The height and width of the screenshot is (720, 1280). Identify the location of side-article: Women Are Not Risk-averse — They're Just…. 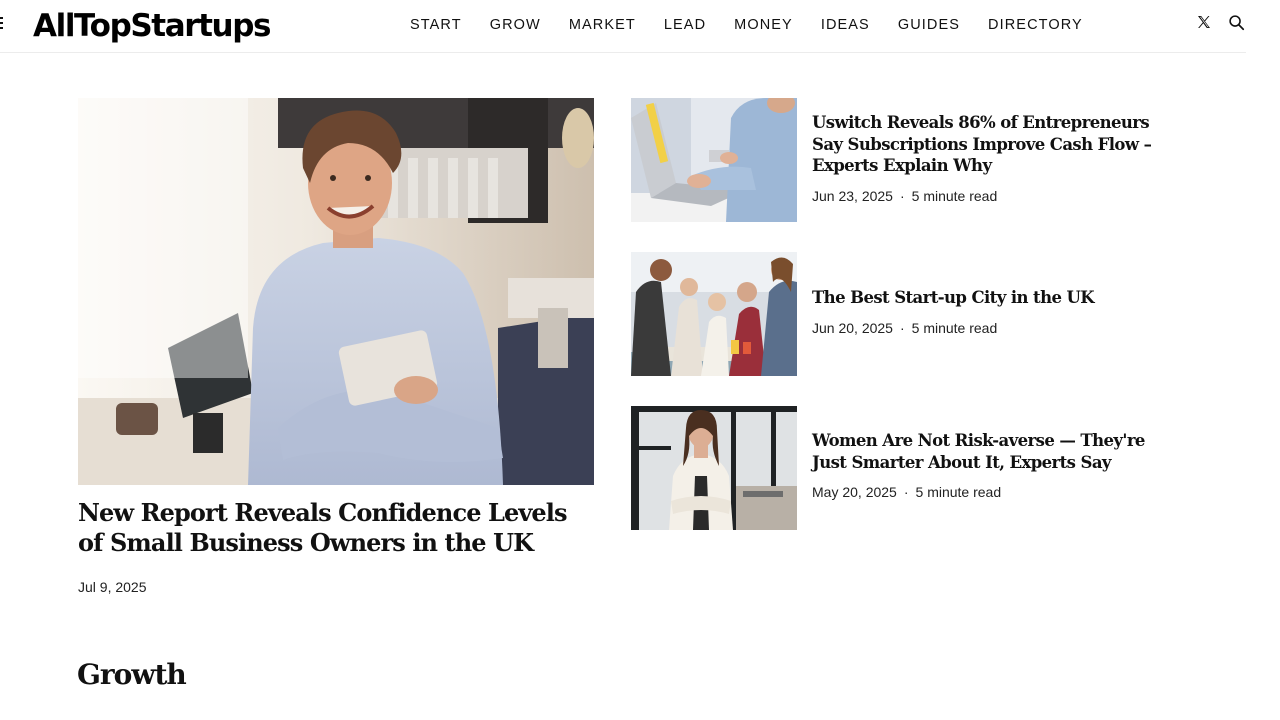
(891, 468).